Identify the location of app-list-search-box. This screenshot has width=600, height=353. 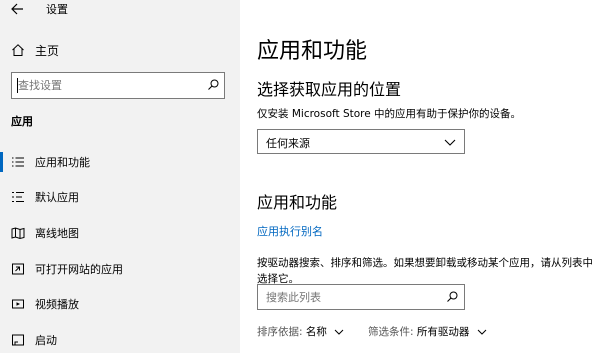
(361, 297).